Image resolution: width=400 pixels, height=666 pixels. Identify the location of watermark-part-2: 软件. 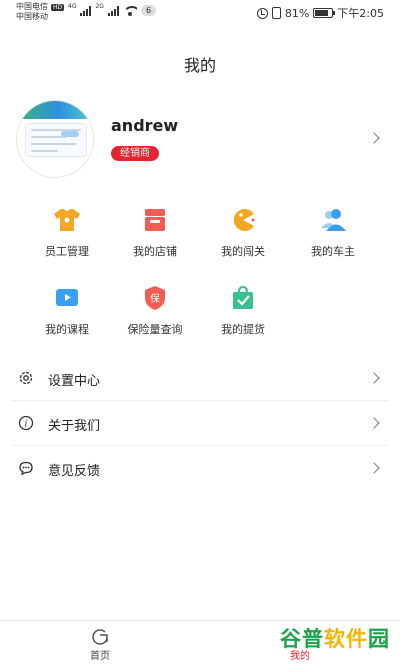
(346, 639).